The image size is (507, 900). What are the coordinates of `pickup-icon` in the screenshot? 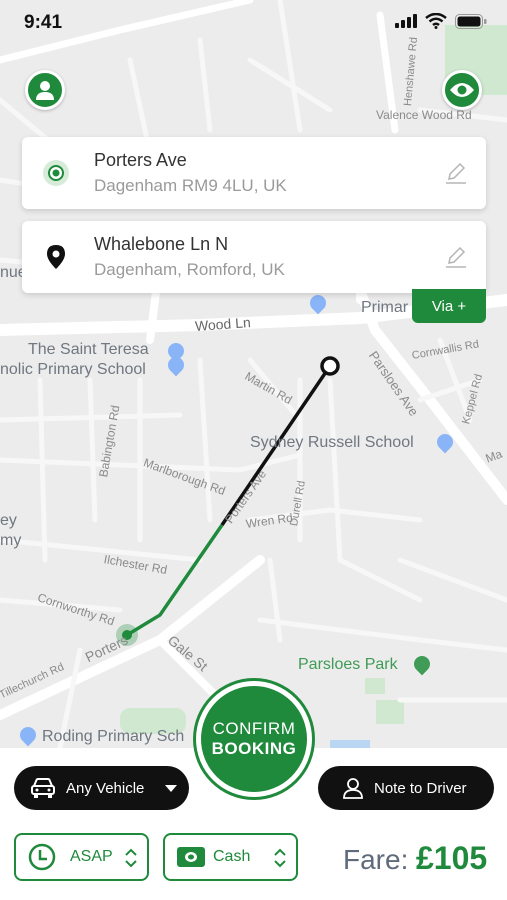 It's located at (56, 173).